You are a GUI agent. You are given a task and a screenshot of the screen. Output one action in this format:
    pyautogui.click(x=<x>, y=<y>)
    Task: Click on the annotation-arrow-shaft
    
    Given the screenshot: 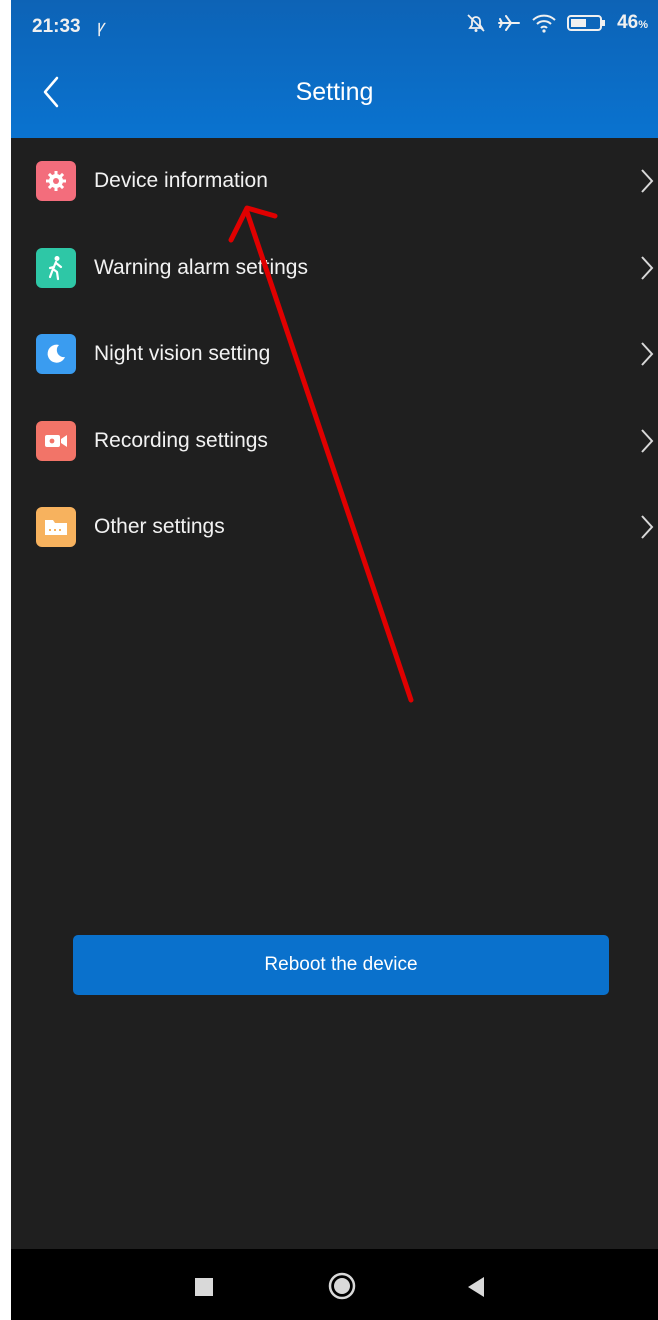 What is the action you would take?
    pyautogui.click(x=329, y=456)
    